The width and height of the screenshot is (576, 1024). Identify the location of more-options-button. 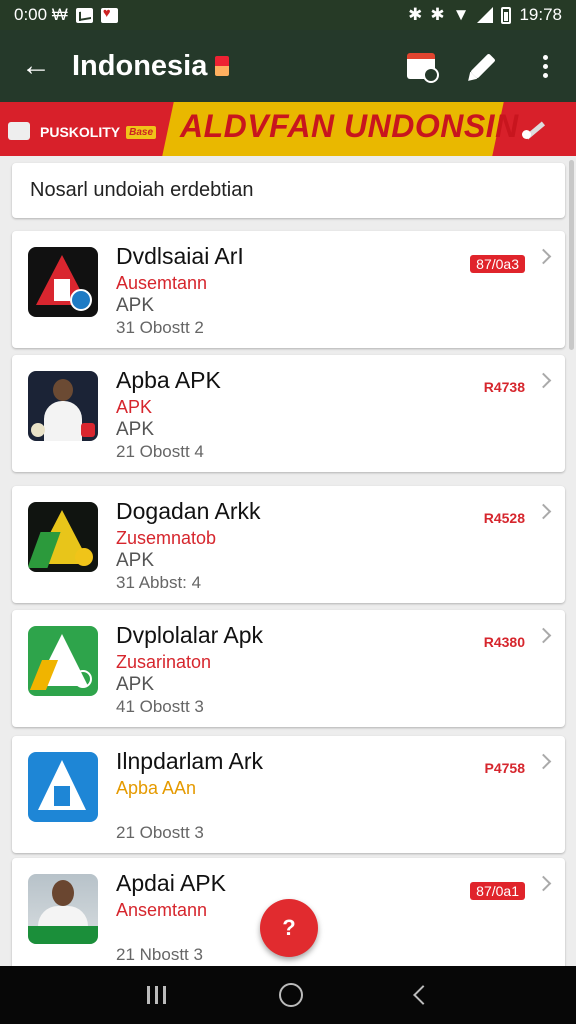
(545, 66).